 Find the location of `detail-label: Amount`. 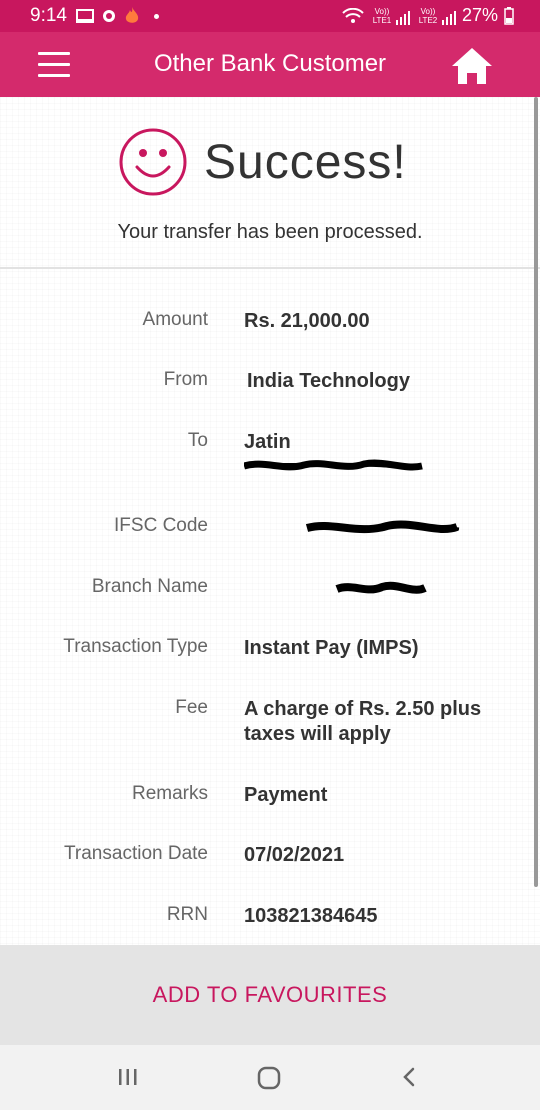

detail-label: Amount is located at coordinates (175, 319).